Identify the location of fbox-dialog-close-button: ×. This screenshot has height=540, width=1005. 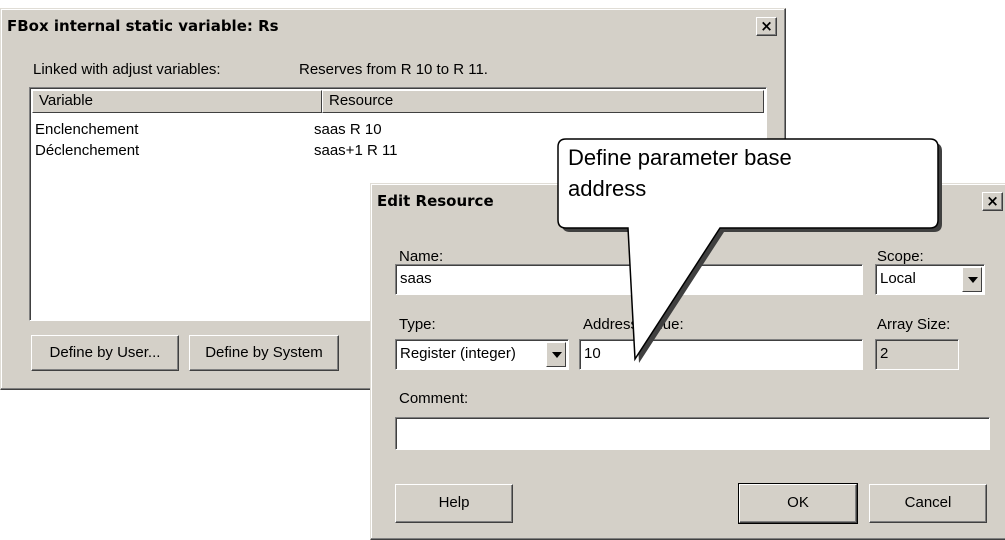
(766, 26).